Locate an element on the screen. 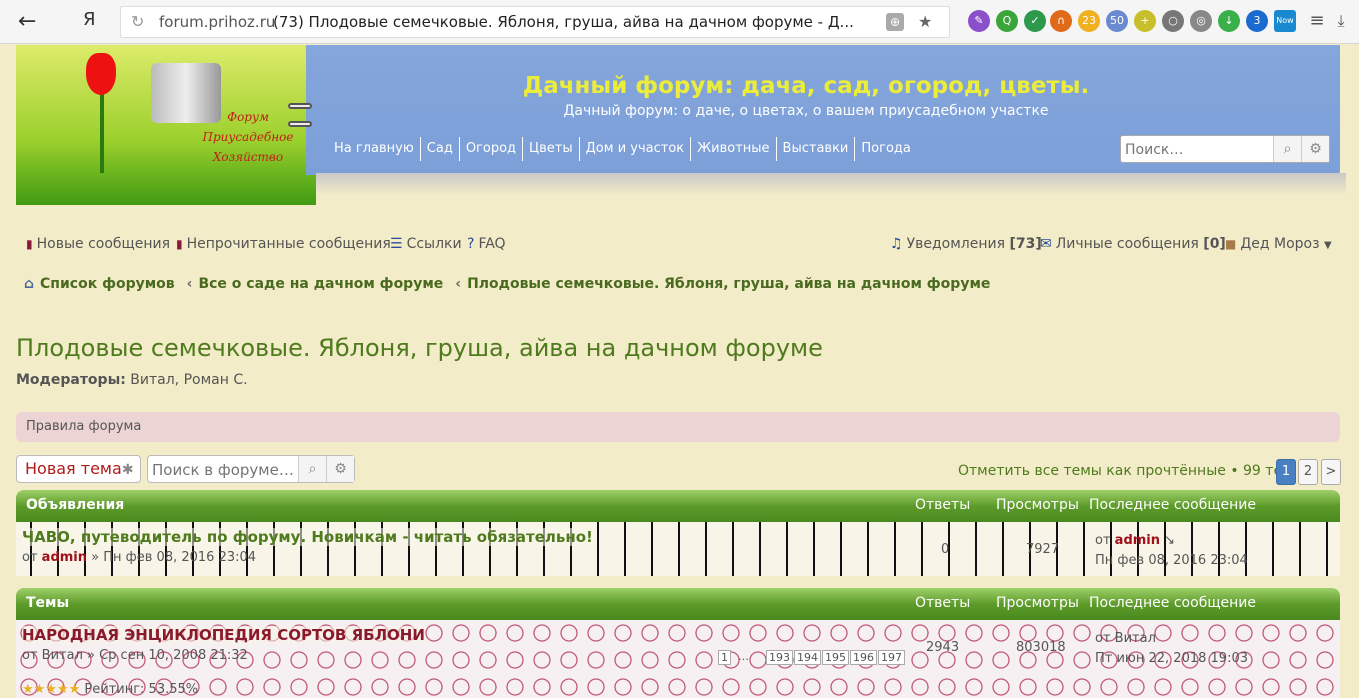 The width and height of the screenshot is (1359, 698). topic-meta: от Витал » Ср сен 10, 2008 21:32 is located at coordinates (135, 655).